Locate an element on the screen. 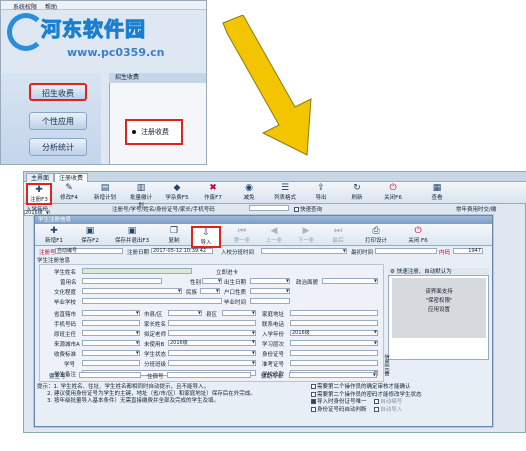 The height and width of the screenshot is (451, 526). check-id-unique: 导入时身份证号唯一 自动编号 is located at coordinates (401, 403).